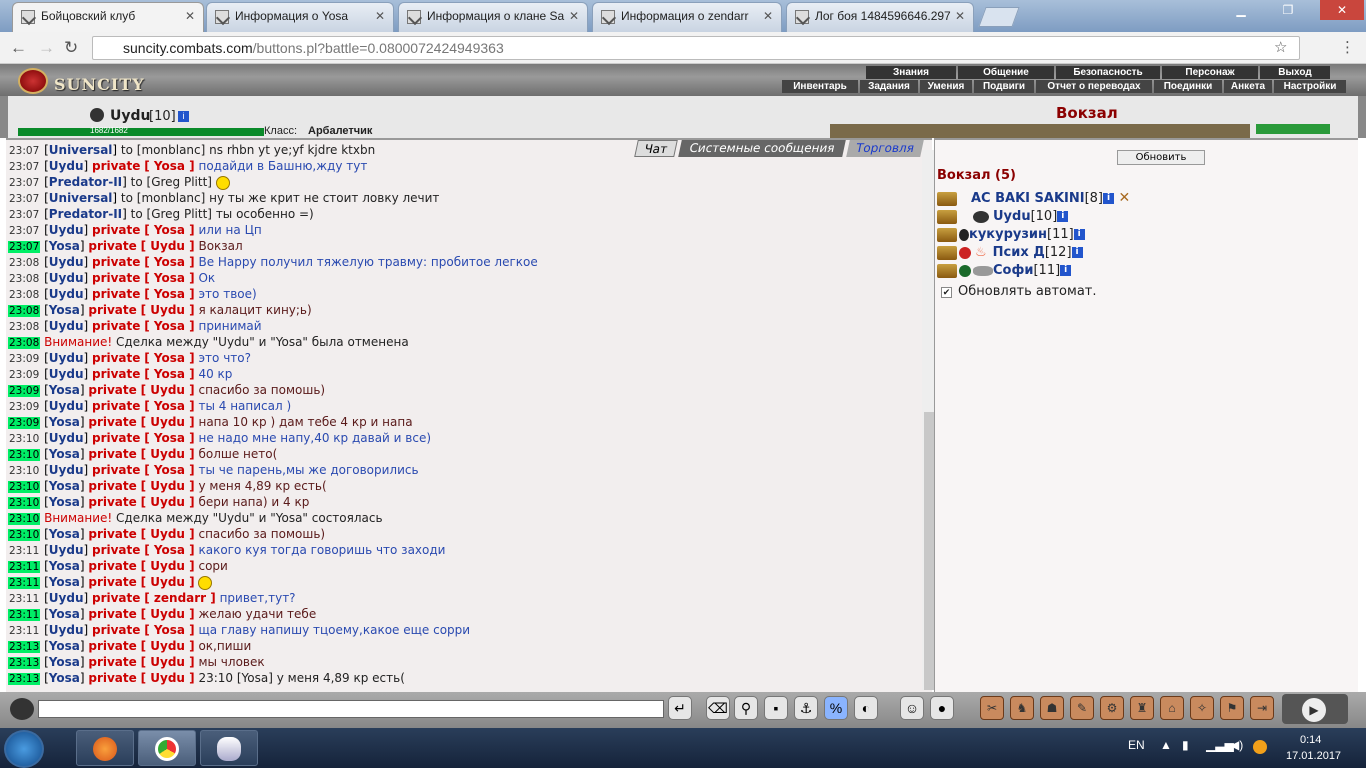 The height and width of the screenshot is (768, 1366). What do you see at coordinates (1142, 708) in the screenshot?
I see `action-icon-6: ♜` at bounding box center [1142, 708].